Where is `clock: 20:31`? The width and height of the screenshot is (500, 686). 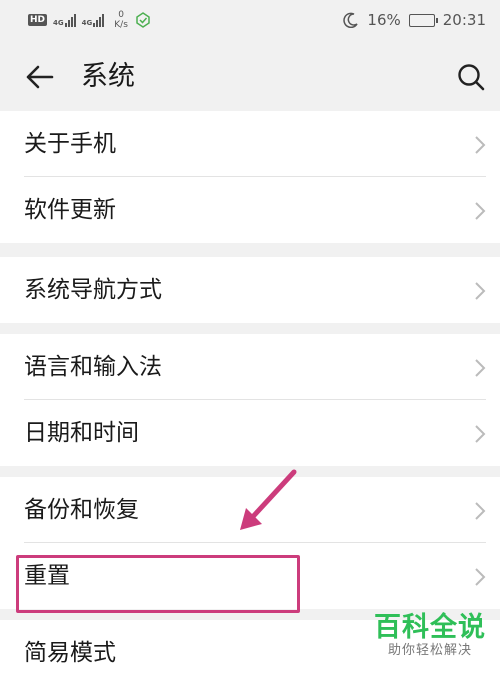
clock: 20:31 is located at coordinates (464, 20).